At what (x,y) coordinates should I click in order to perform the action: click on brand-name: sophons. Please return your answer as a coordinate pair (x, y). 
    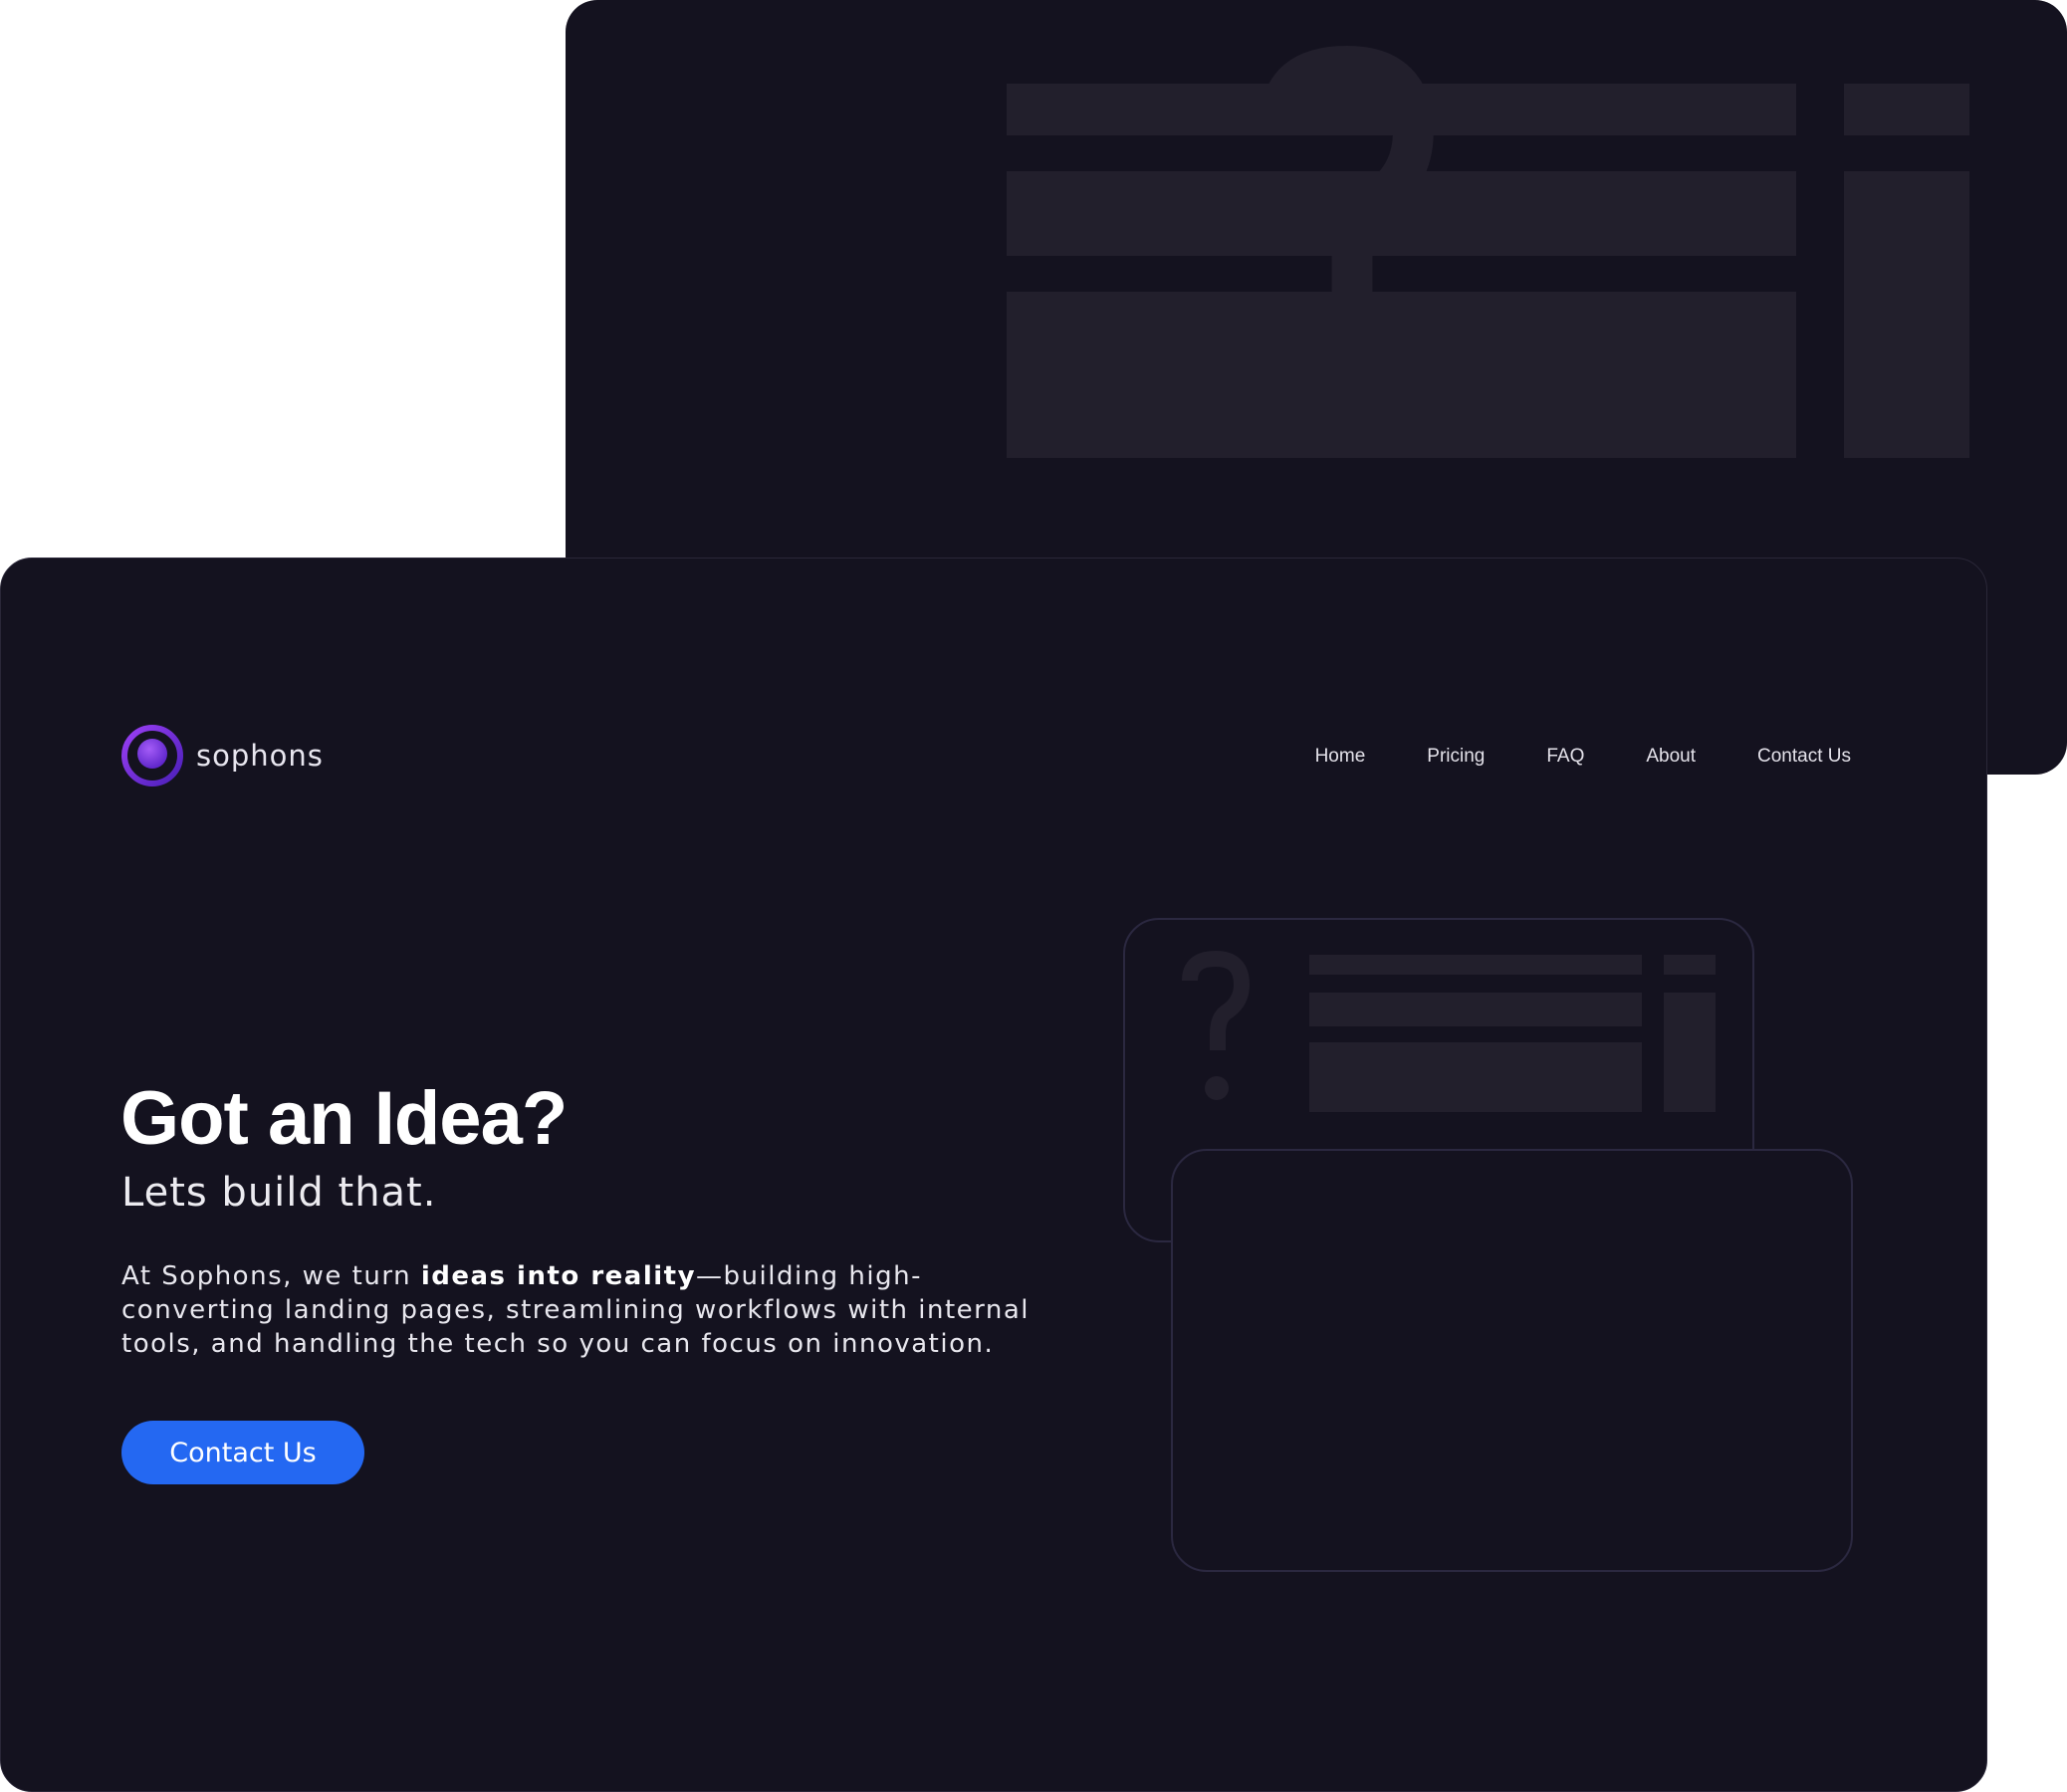
    Looking at the image, I should click on (260, 756).